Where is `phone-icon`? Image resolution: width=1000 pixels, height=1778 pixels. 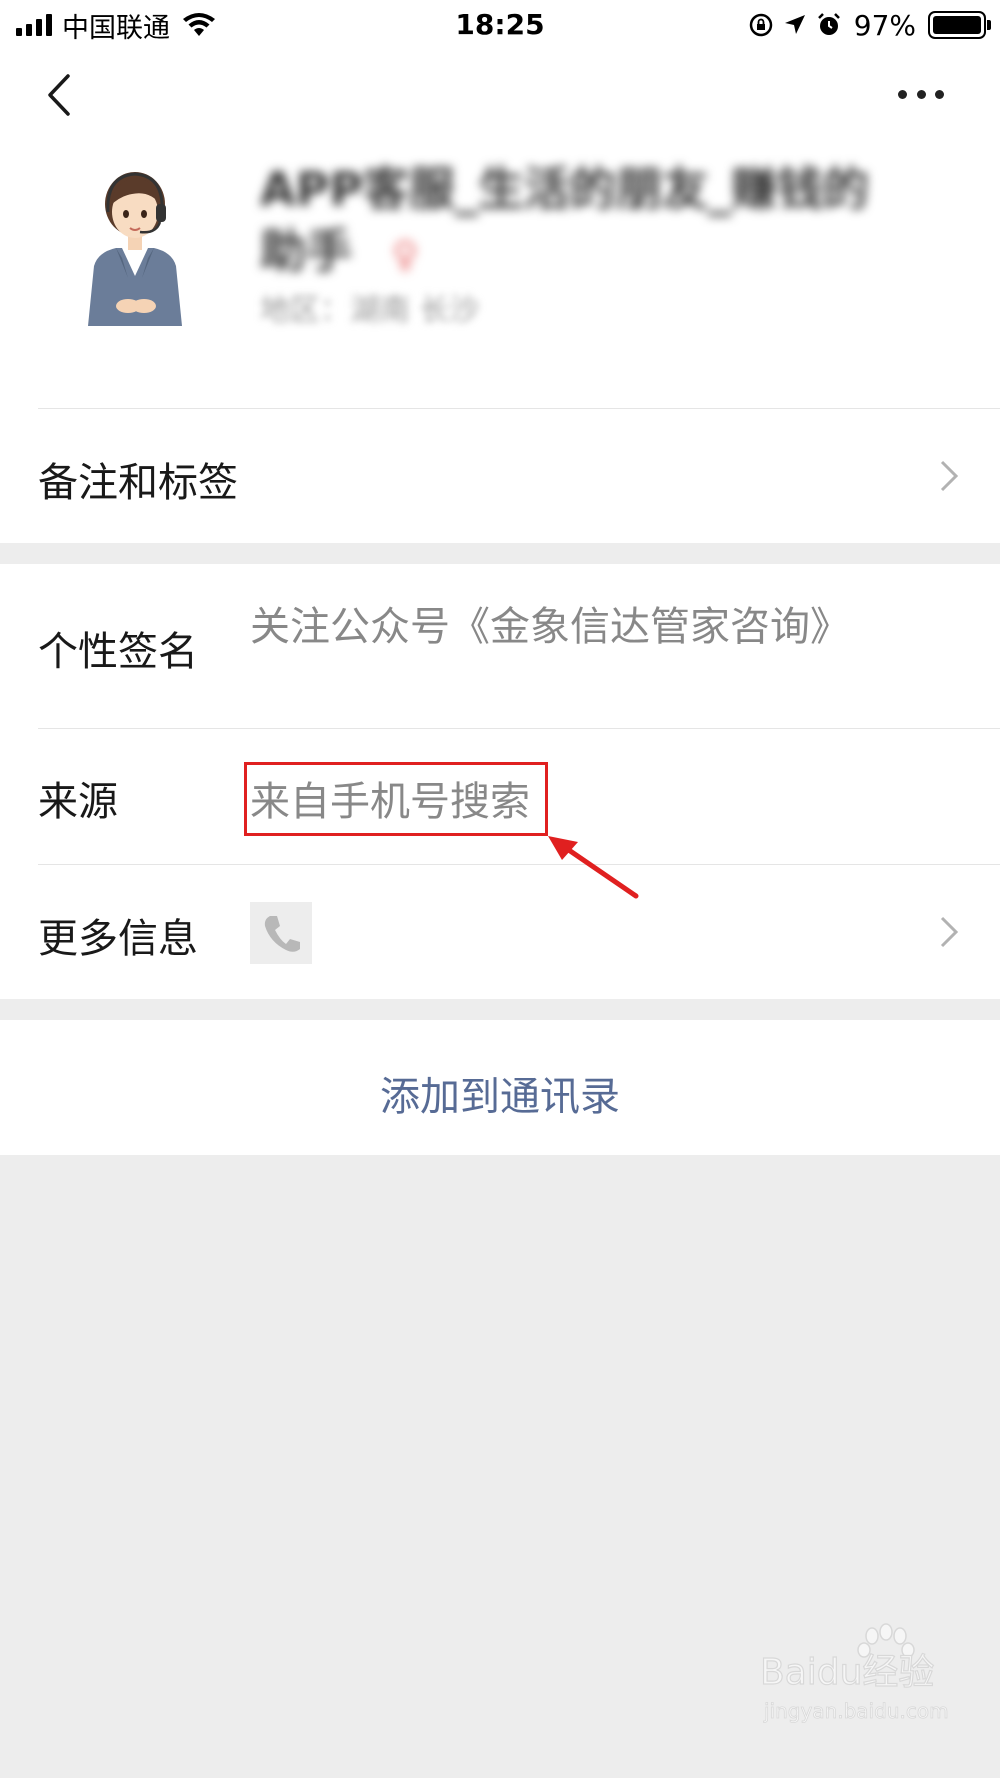
phone-icon is located at coordinates (281, 933).